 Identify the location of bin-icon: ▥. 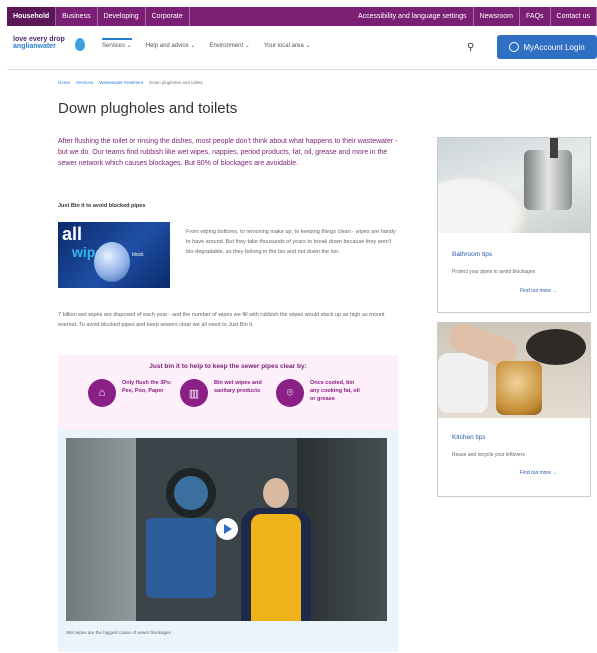
(194, 393).